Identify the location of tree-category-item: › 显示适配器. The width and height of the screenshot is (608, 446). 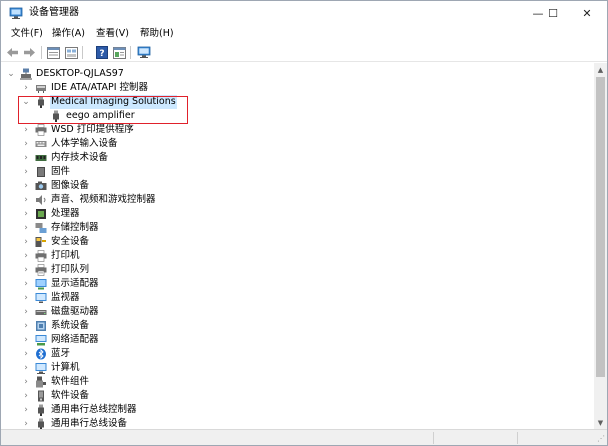
(297, 284).